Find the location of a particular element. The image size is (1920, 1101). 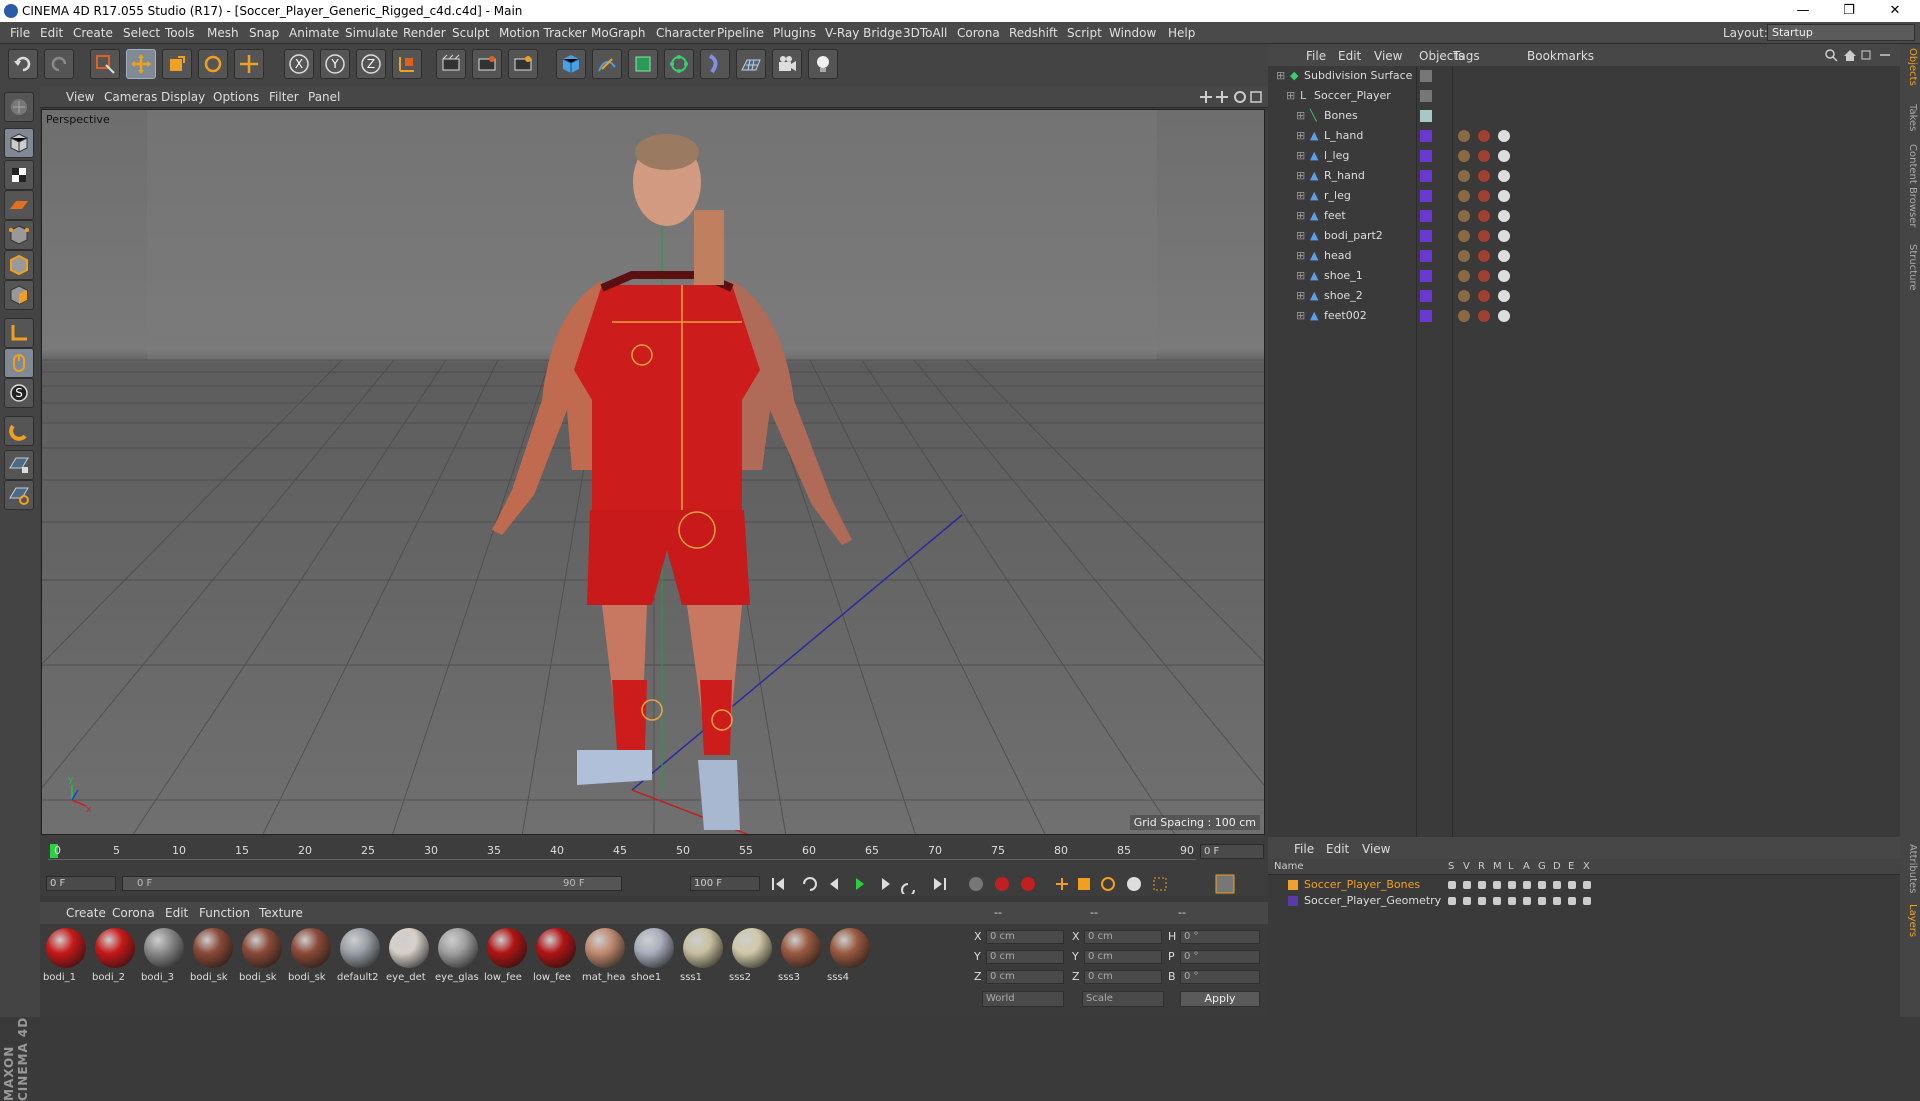

om-menu-view: View is located at coordinates (1388, 56).